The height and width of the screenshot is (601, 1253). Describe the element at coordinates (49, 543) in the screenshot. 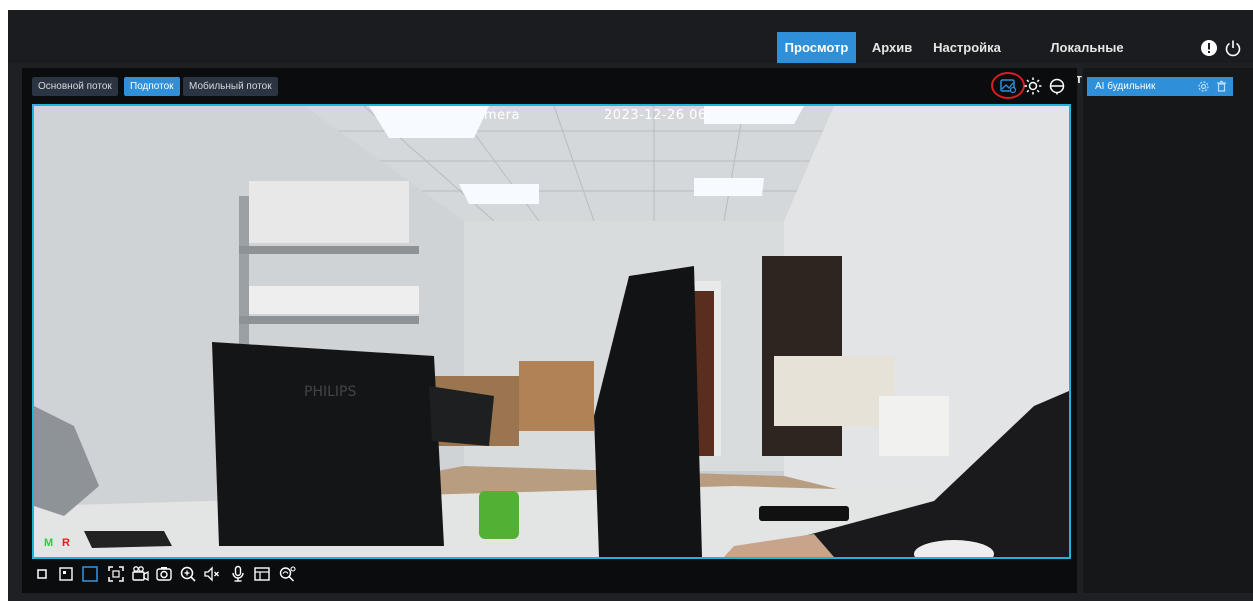

I see `motion-indicator: M` at that location.